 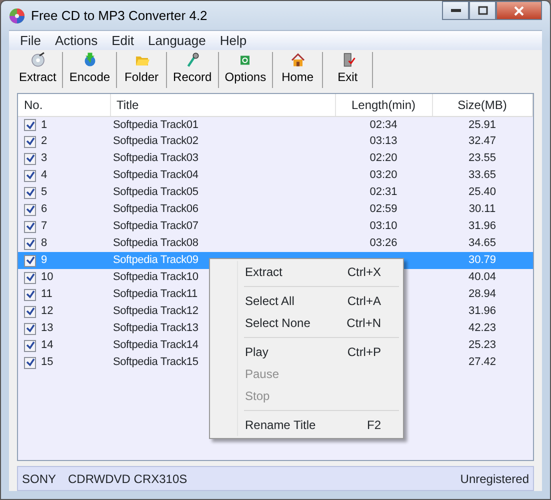 What do you see at coordinates (482, 362) in the screenshot?
I see `track-size: 27.42` at bounding box center [482, 362].